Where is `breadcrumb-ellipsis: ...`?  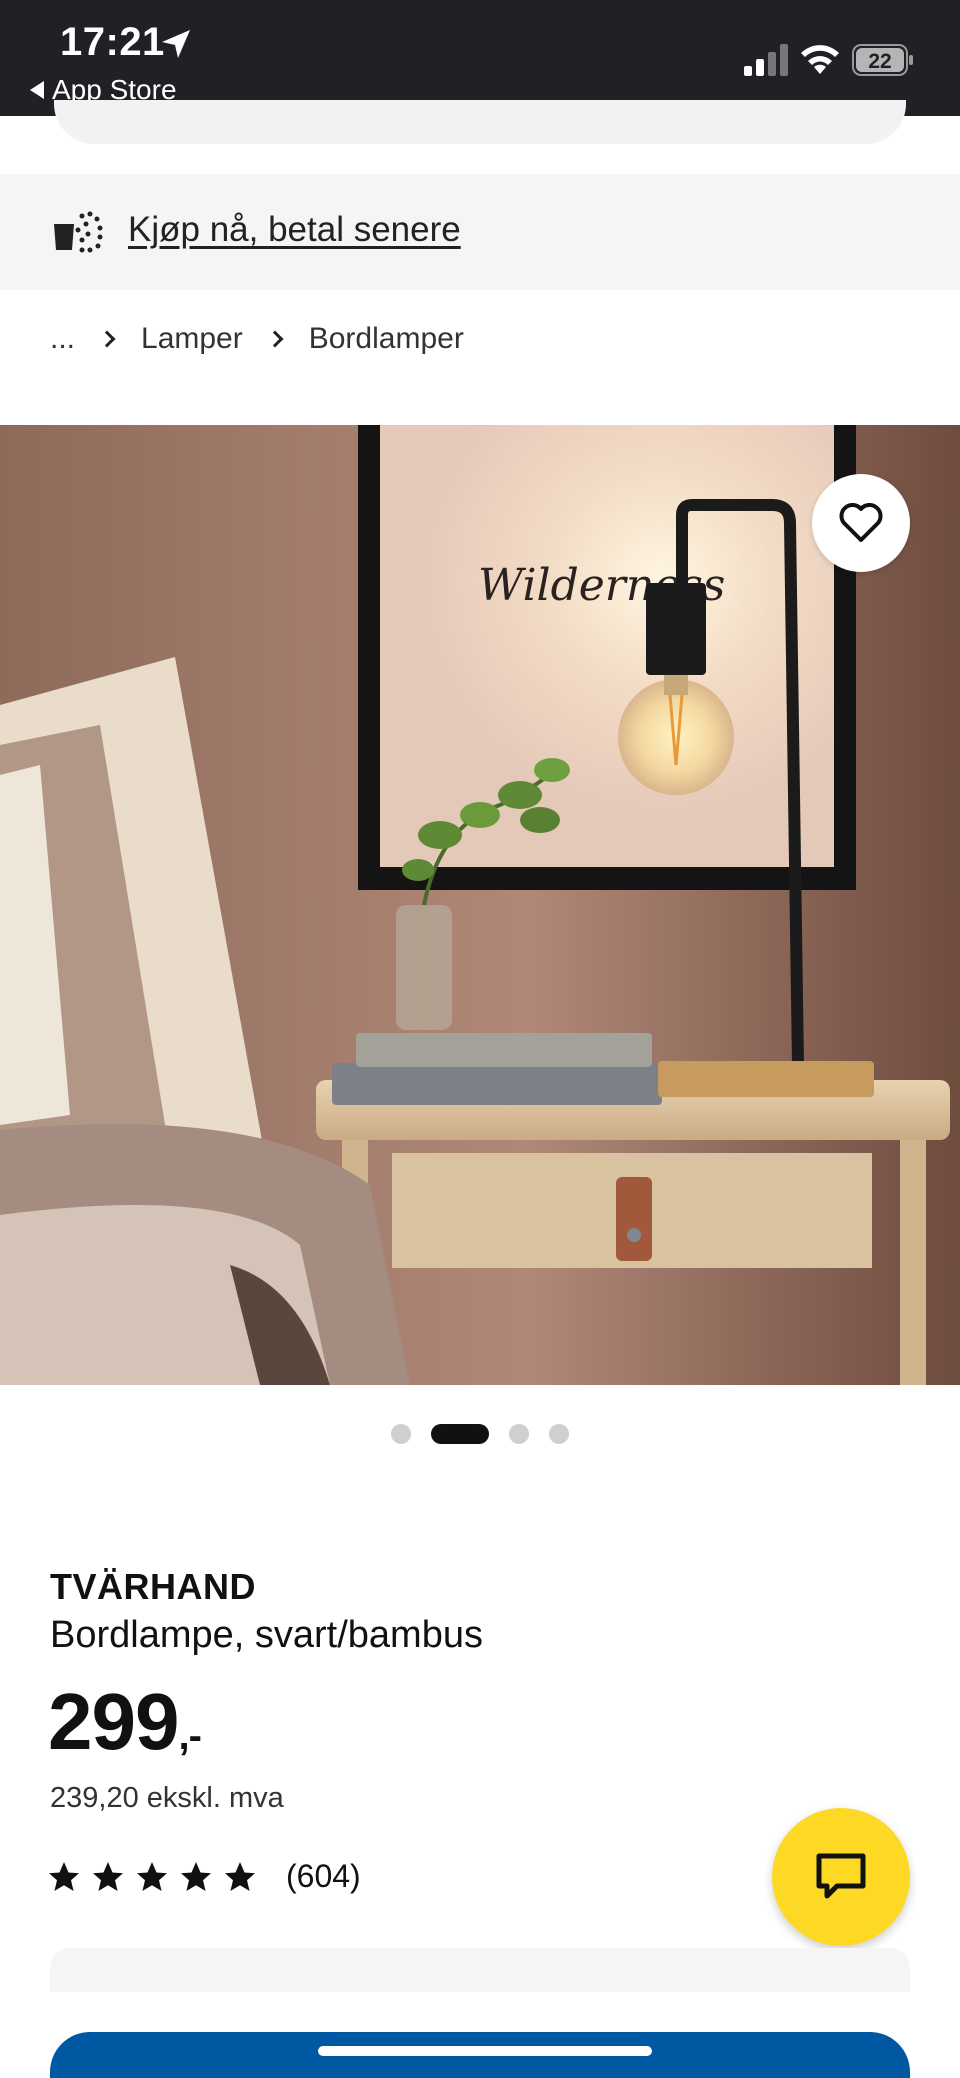 breadcrumb-ellipsis: ... is located at coordinates (62, 339).